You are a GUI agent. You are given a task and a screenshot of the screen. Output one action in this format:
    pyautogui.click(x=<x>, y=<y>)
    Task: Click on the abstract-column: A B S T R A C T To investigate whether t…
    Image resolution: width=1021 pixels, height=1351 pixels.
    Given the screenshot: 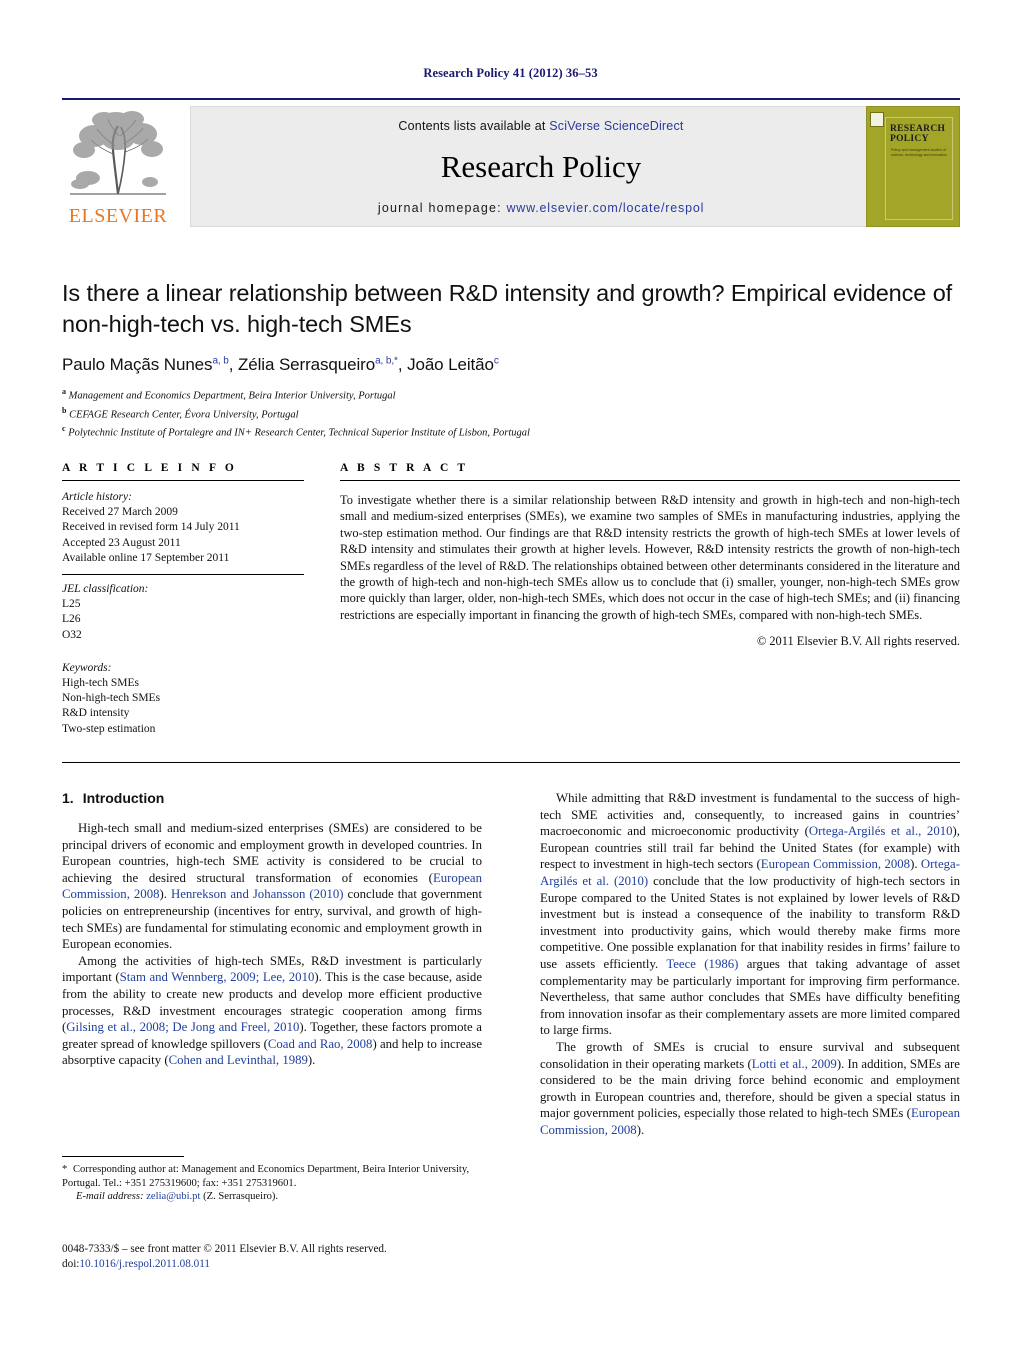 What is the action you would take?
    pyautogui.click(x=650, y=555)
    